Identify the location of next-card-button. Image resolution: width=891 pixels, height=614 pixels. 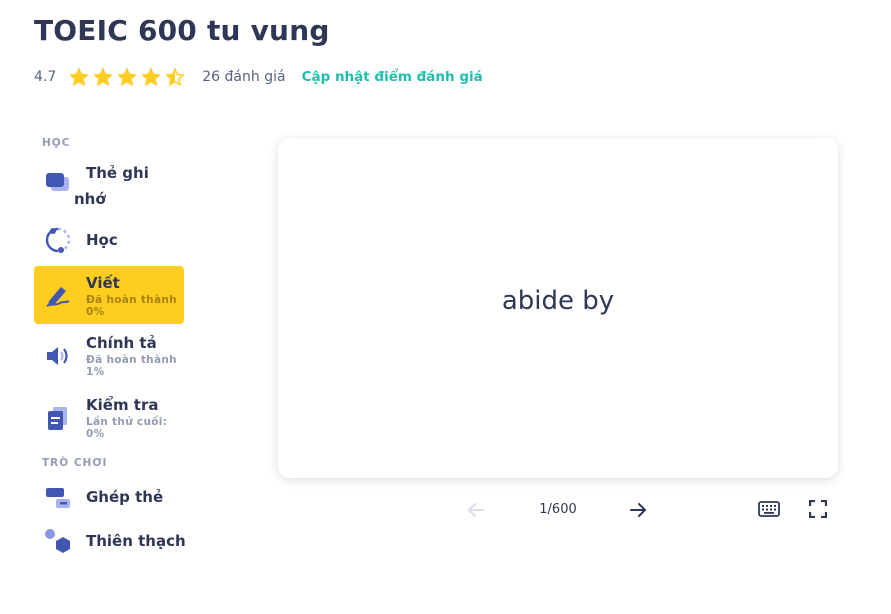
(638, 510).